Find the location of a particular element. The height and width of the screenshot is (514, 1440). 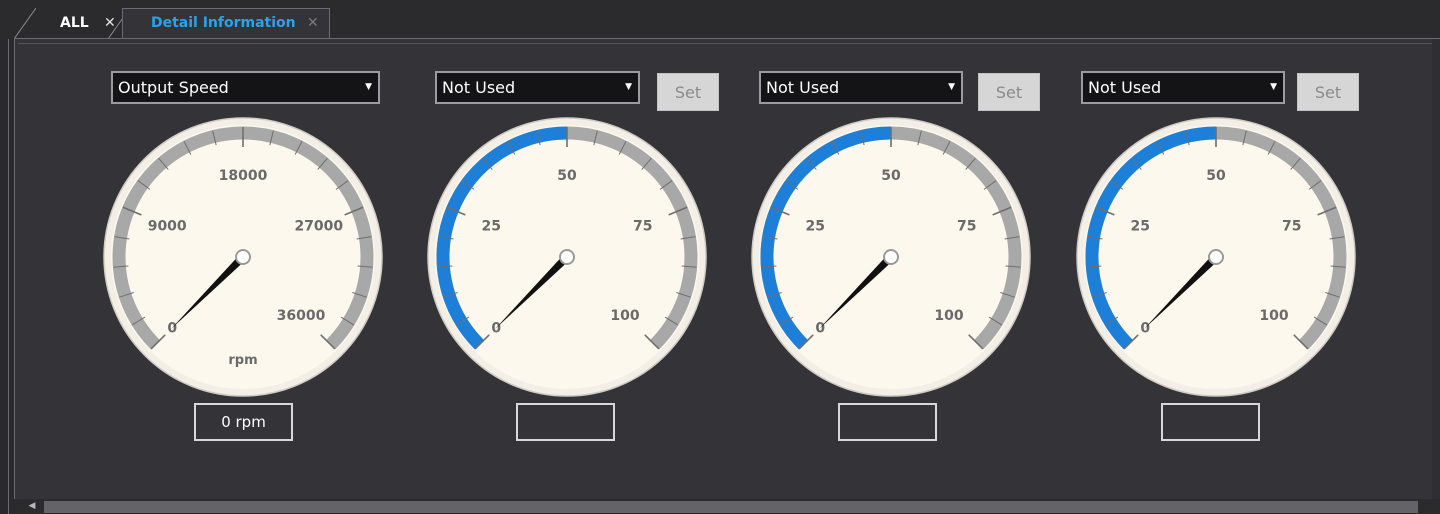

gauge-3-source-select: Not Used ▼ is located at coordinates (861, 87).